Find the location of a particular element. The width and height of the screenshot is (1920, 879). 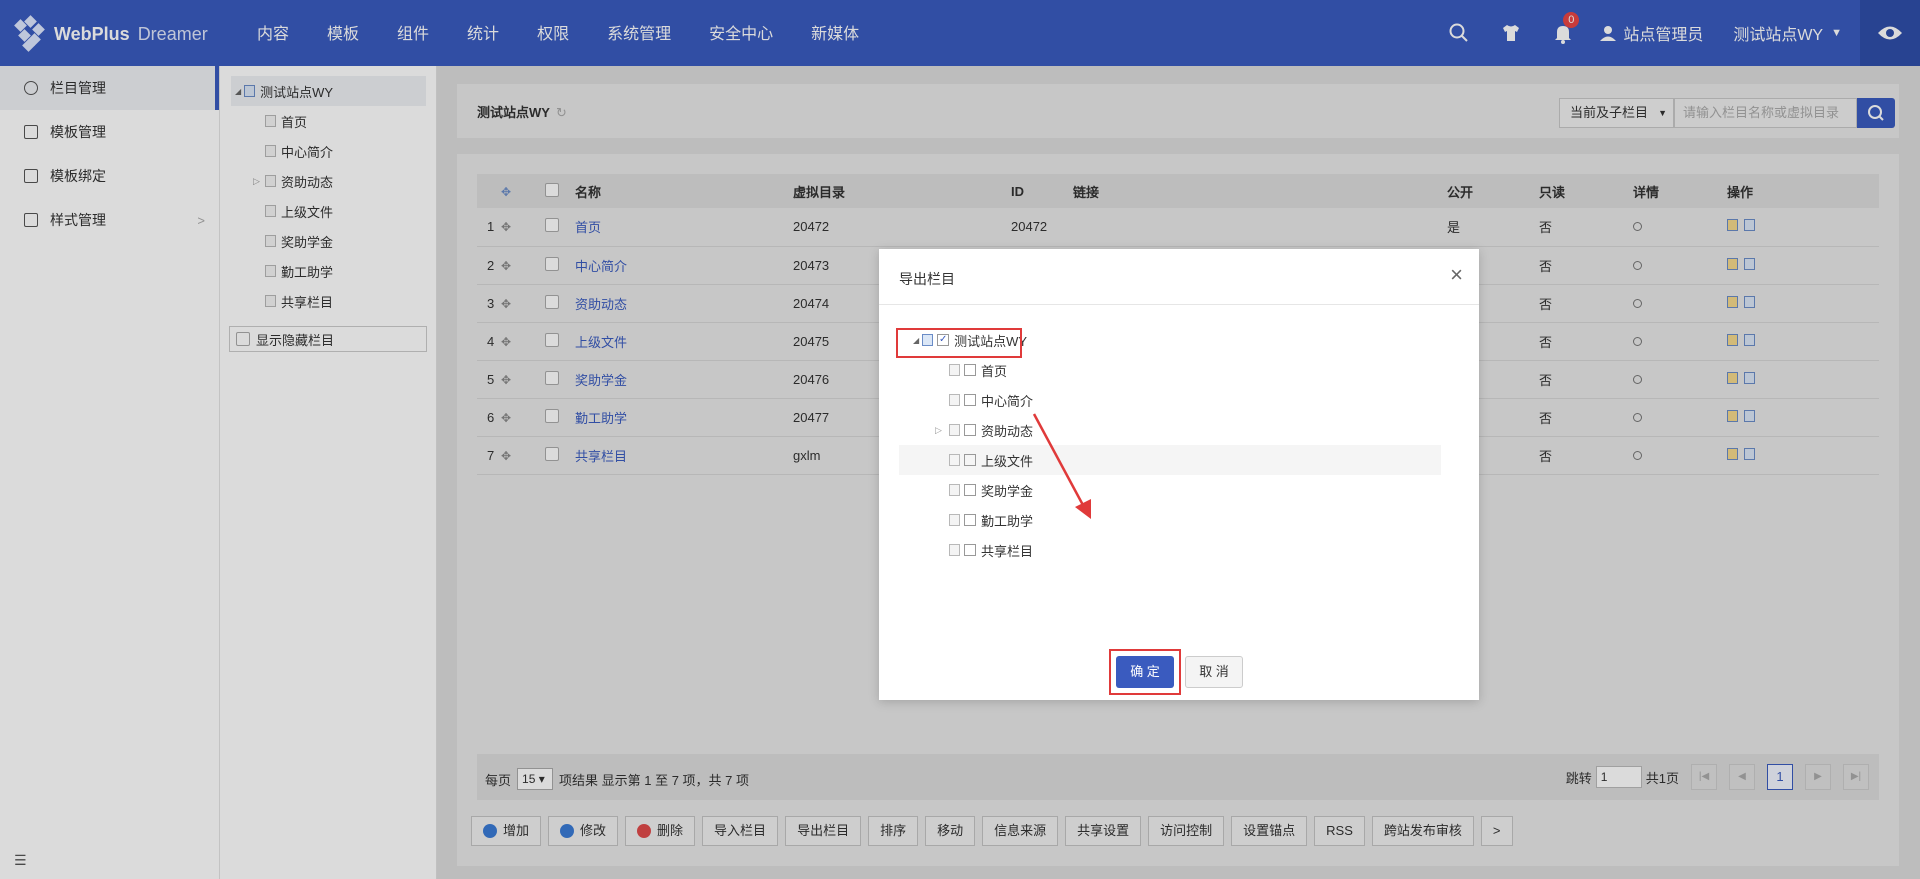

confirm-button: 确 定 is located at coordinates (1145, 672).